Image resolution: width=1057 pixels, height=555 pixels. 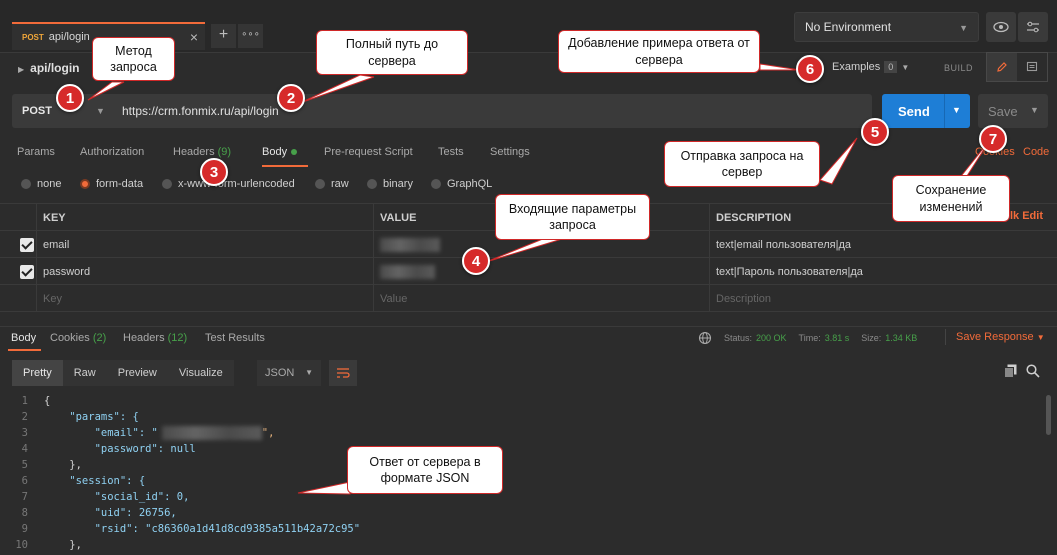 What do you see at coordinates (49, 68) in the screenshot?
I see `breadcrumb: ▶ api/login` at bounding box center [49, 68].